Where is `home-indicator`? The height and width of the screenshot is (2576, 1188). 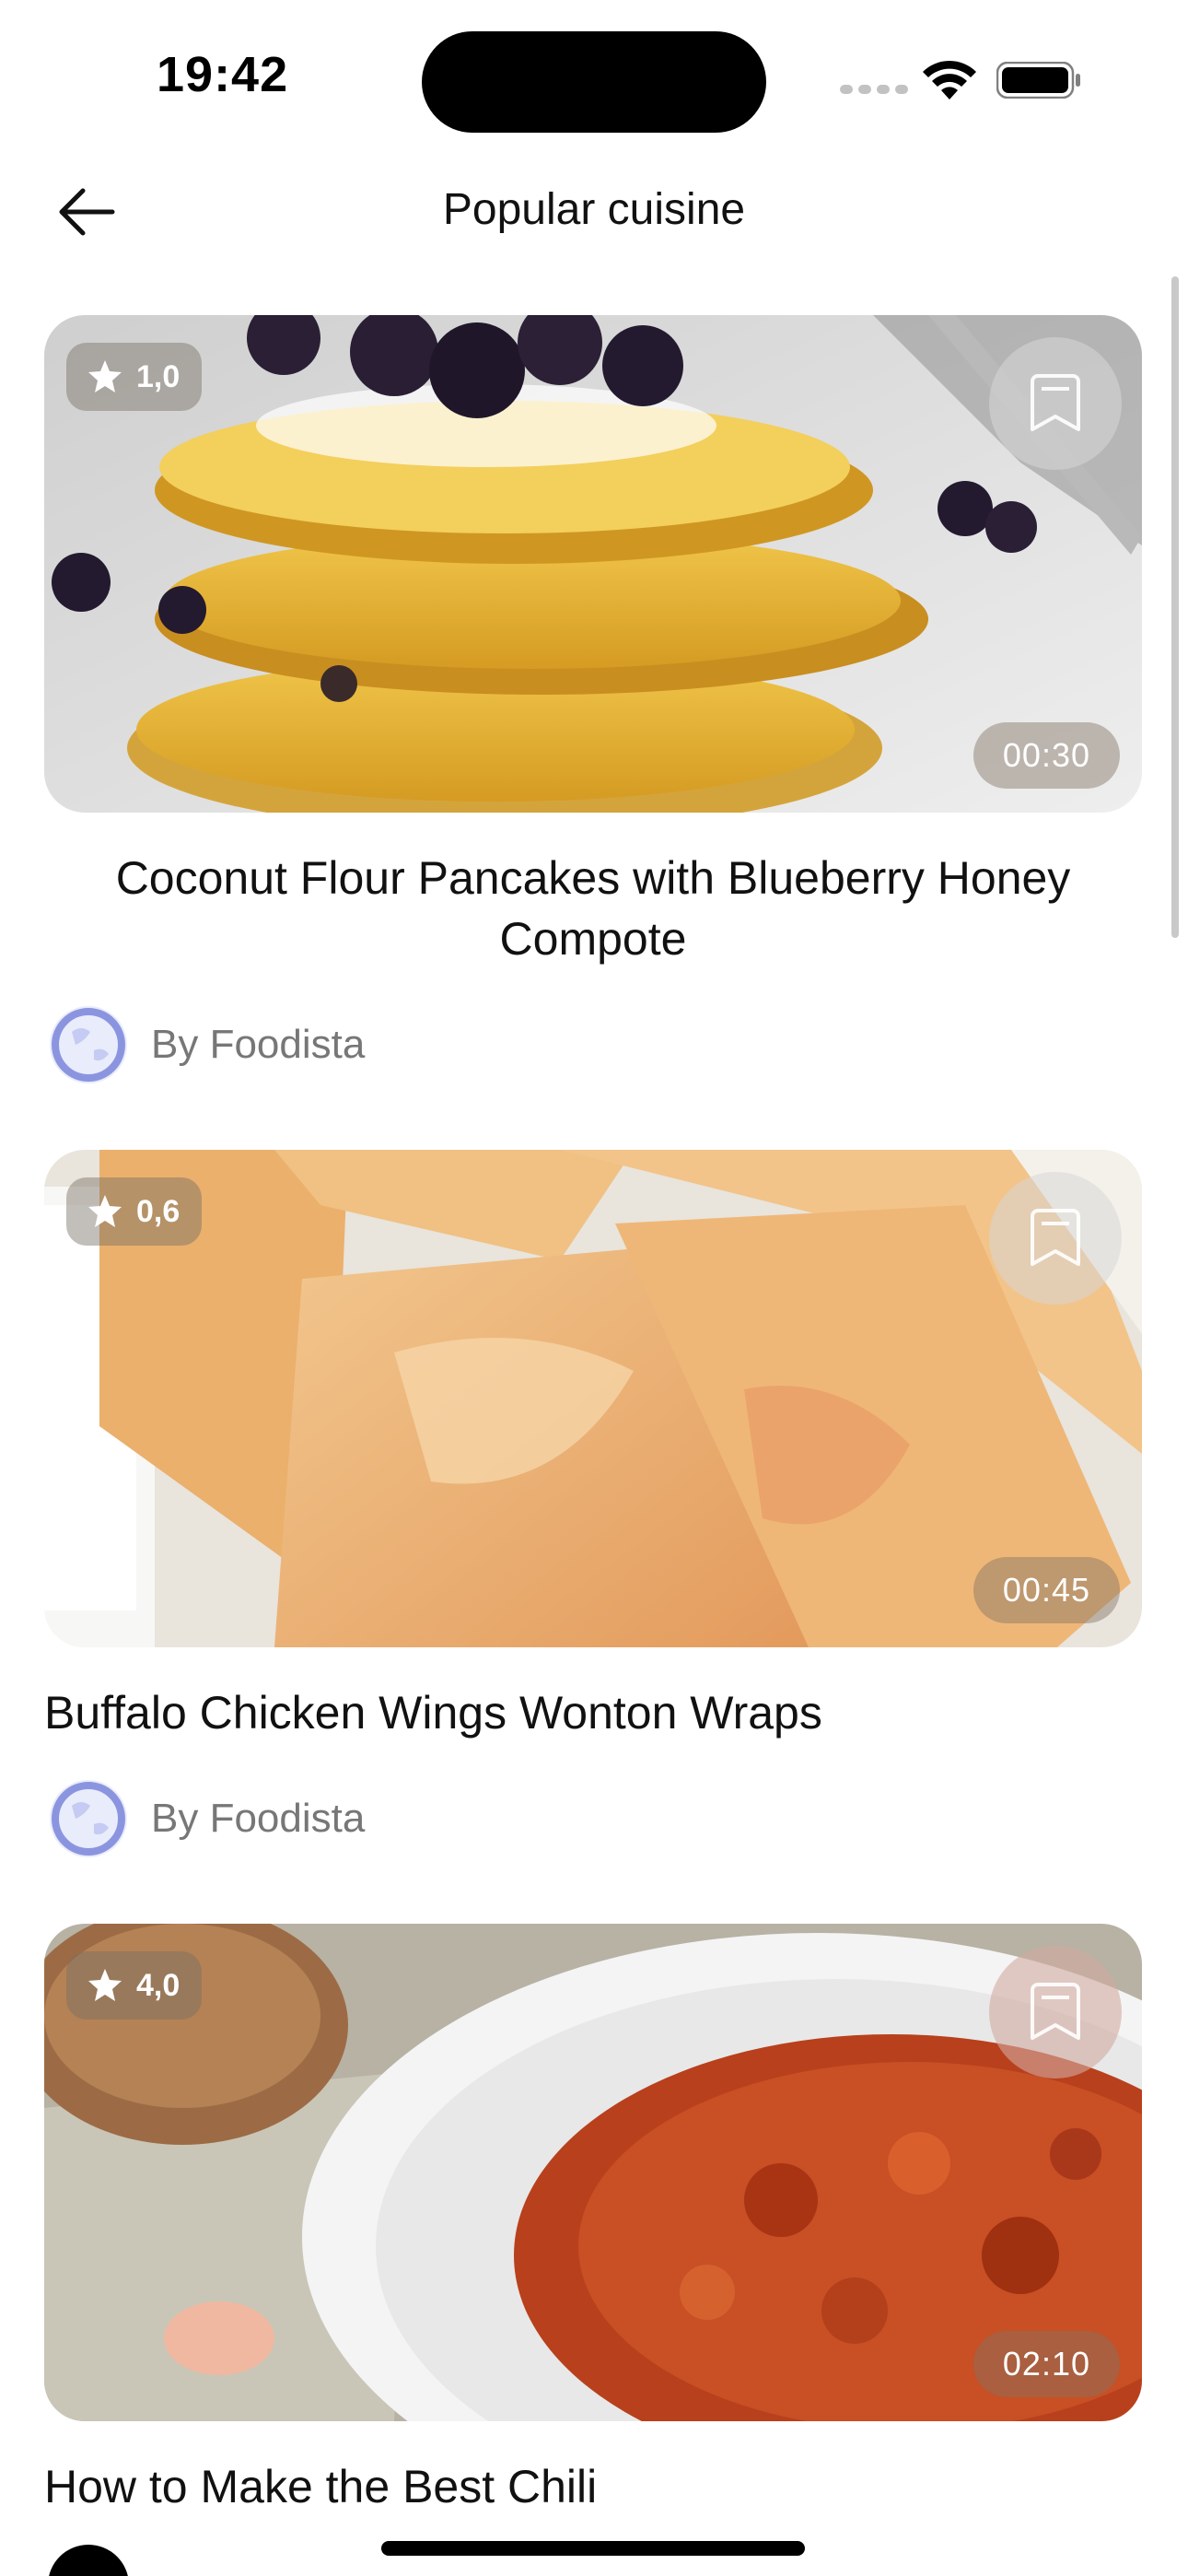 home-indicator is located at coordinates (593, 2548).